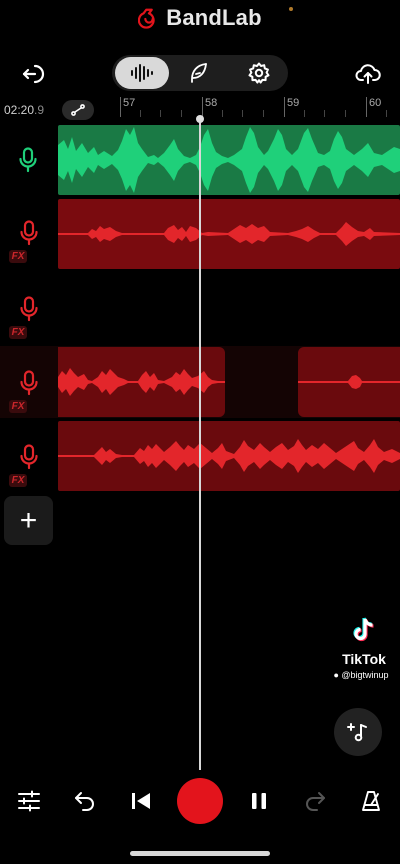 The height and width of the screenshot is (864, 400). I want to click on brand-name: BandLab, so click(214, 17).